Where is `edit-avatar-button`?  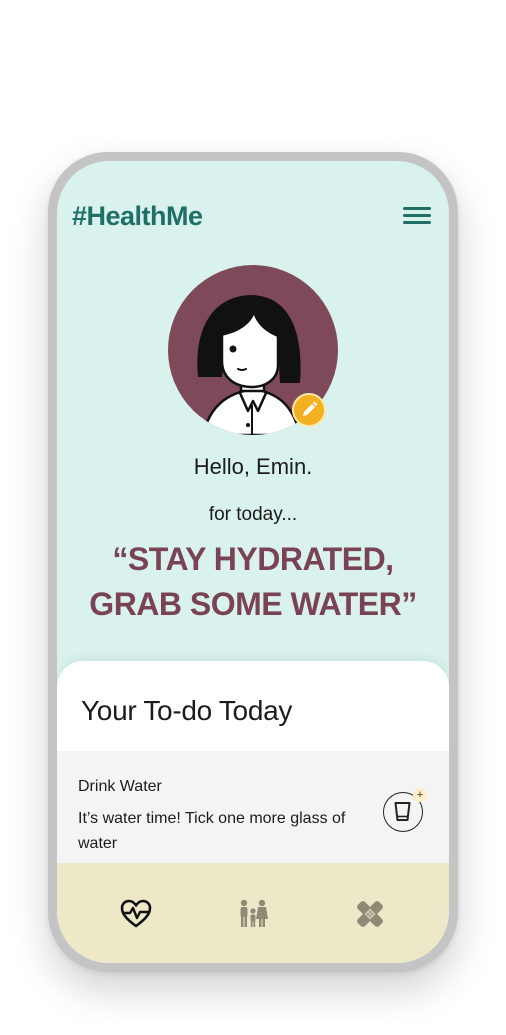 edit-avatar-button is located at coordinates (309, 410).